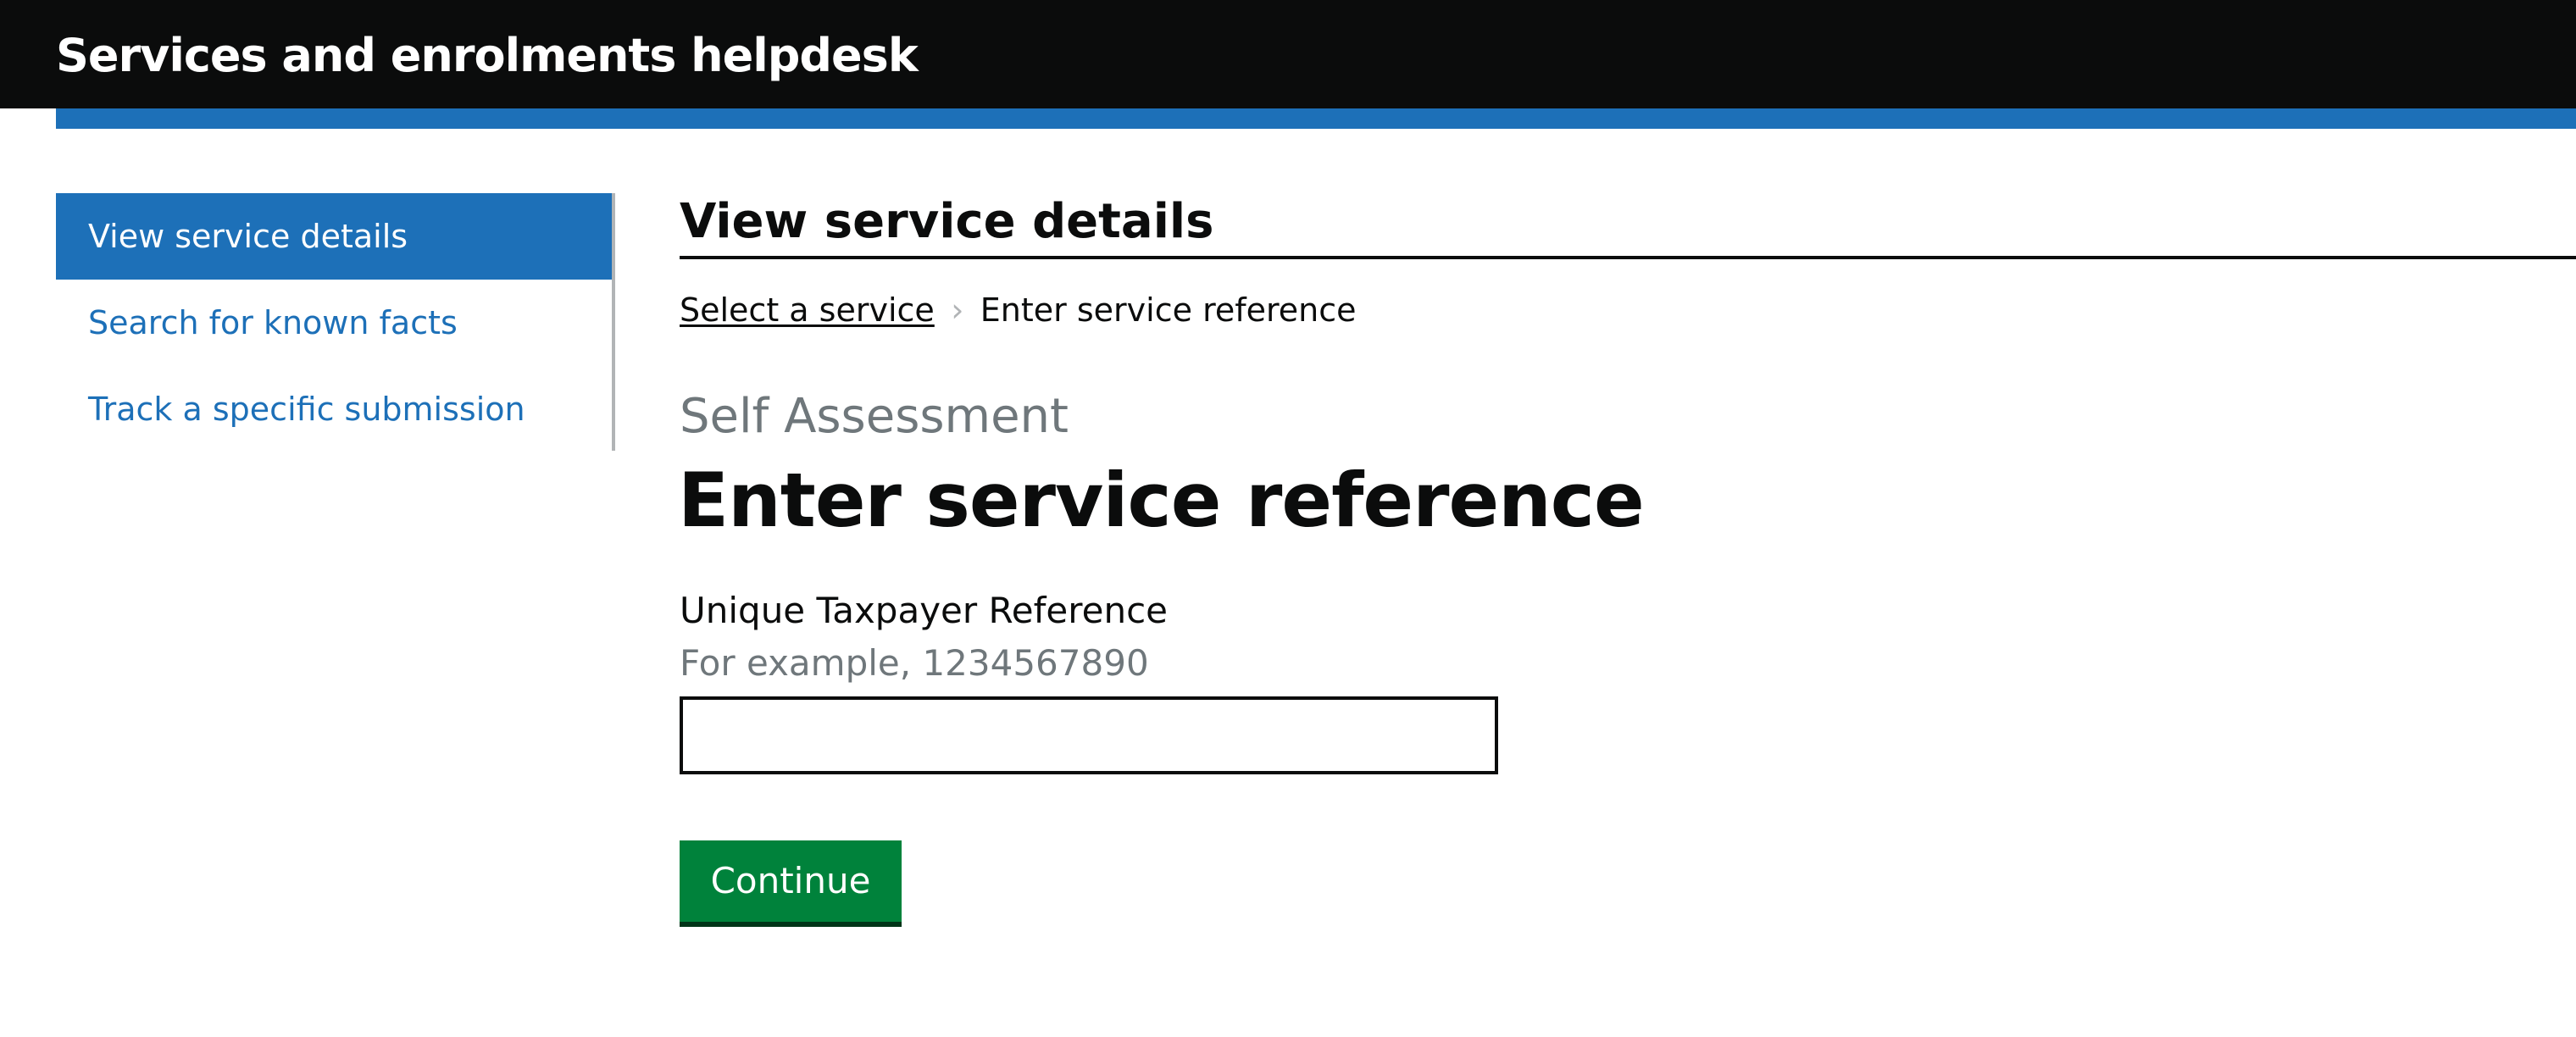 The image size is (2576, 1037). I want to click on page-caption: Self Assessment, so click(875, 416).